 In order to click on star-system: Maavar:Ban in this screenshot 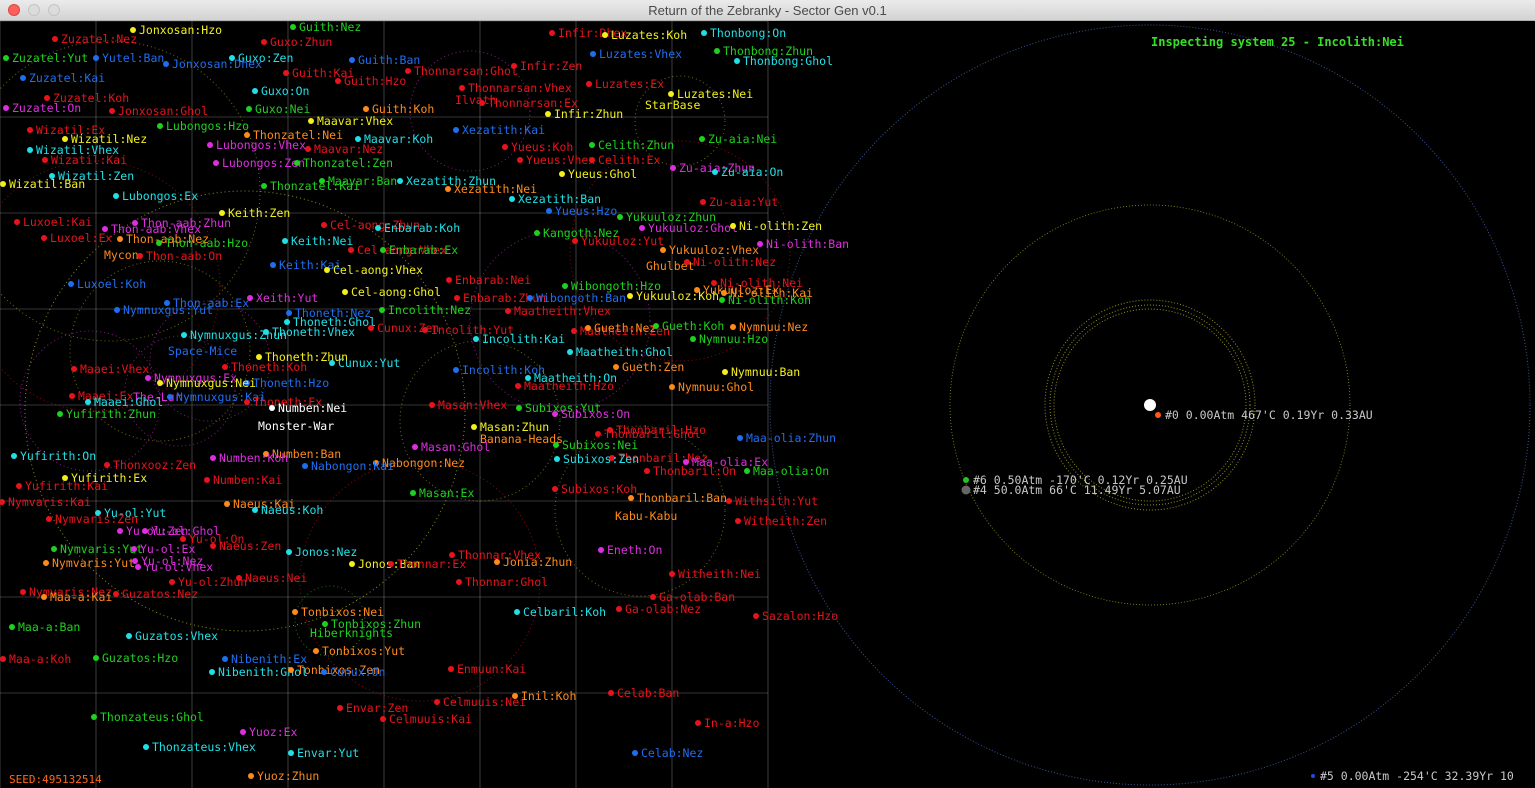, I will do `click(358, 181)`.